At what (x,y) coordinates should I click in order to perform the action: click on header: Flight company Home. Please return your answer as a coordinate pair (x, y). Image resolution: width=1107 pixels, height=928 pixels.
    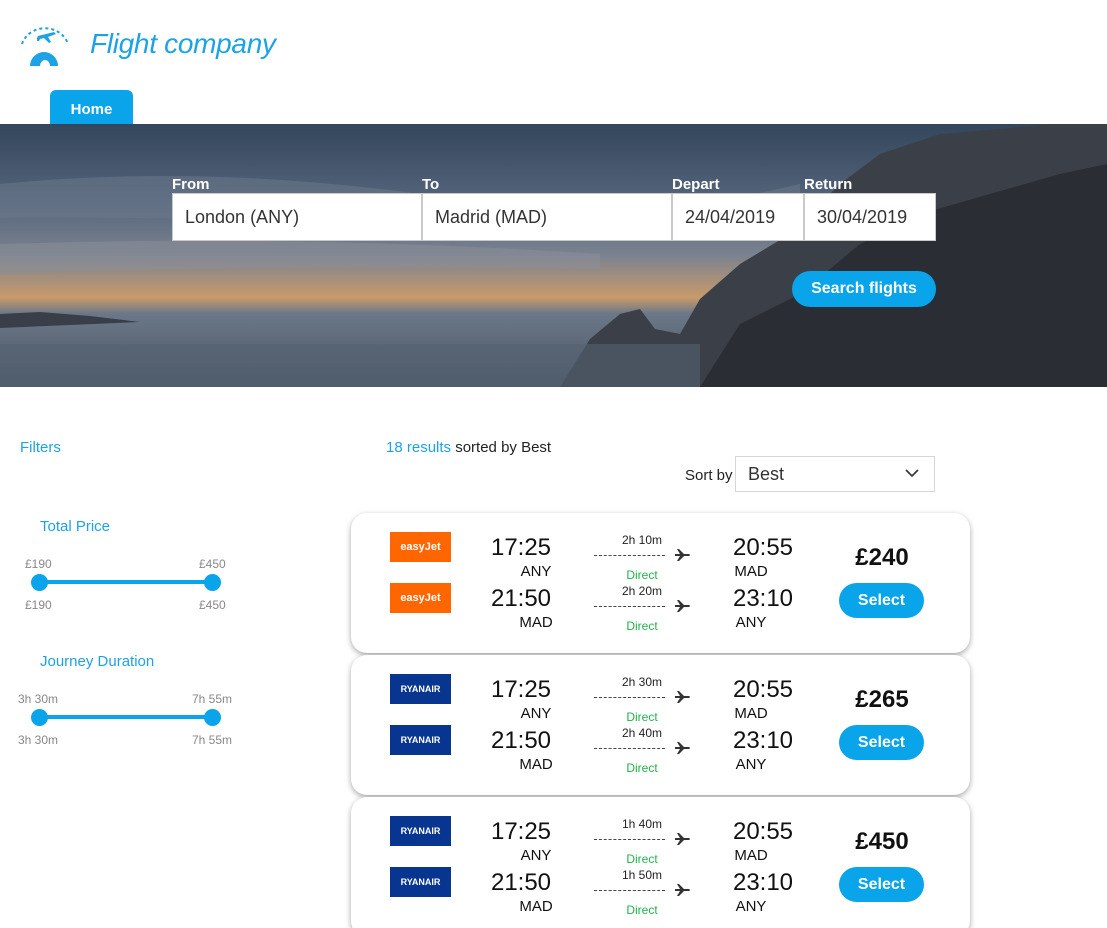
    Looking at the image, I should click on (553, 62).